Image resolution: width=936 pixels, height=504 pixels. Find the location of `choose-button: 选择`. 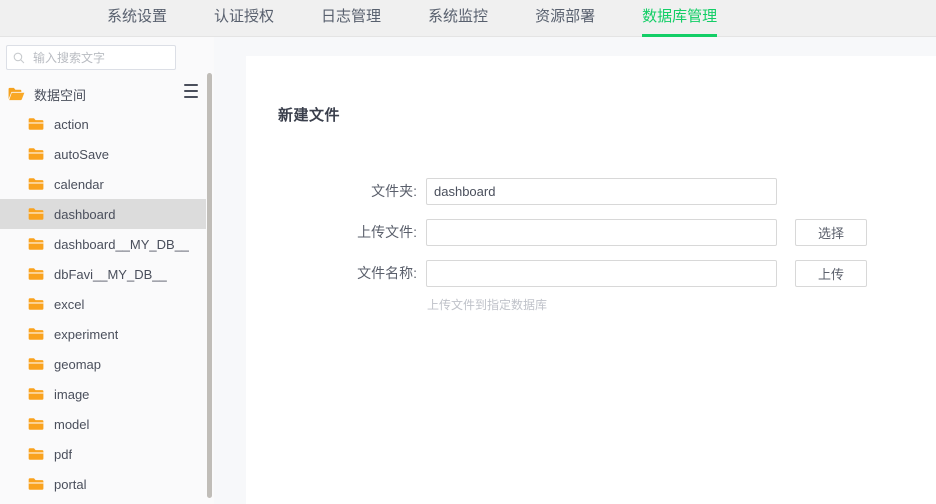

choose-button: 选择 is located at coordinates (831, 232).